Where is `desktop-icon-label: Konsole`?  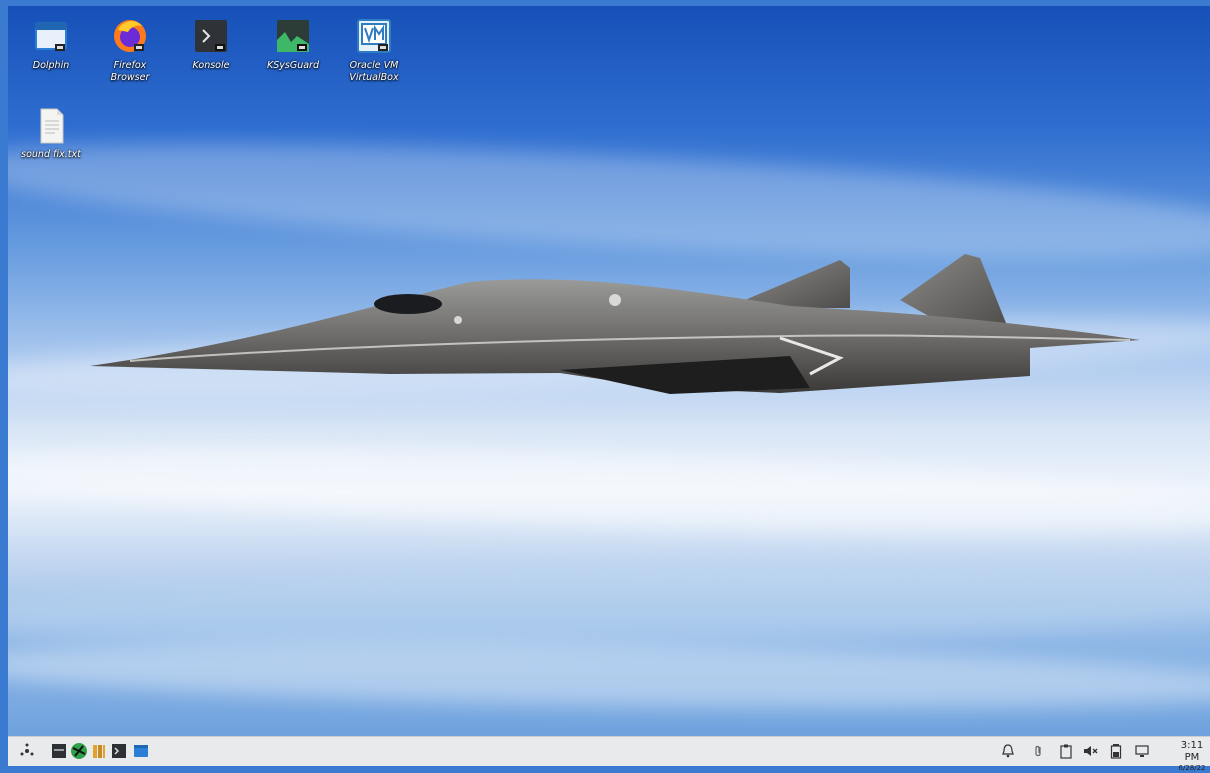
desktop-icon-label: Konsole is located at coordinates (211, 65).